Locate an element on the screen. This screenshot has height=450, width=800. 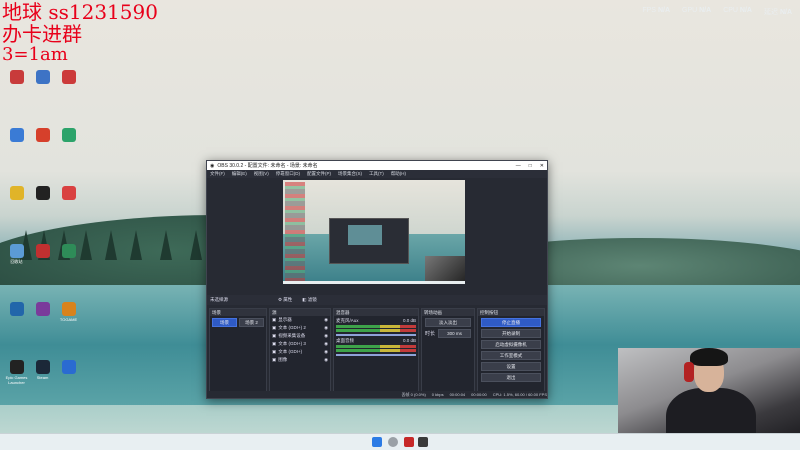
source-item: ▣ 图像 ◉ is located at coordinates (300, 360).